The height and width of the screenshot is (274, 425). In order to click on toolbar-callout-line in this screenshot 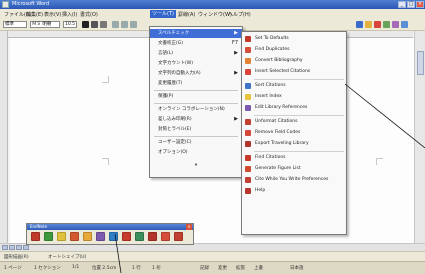, I will do `click(118, 253)`.